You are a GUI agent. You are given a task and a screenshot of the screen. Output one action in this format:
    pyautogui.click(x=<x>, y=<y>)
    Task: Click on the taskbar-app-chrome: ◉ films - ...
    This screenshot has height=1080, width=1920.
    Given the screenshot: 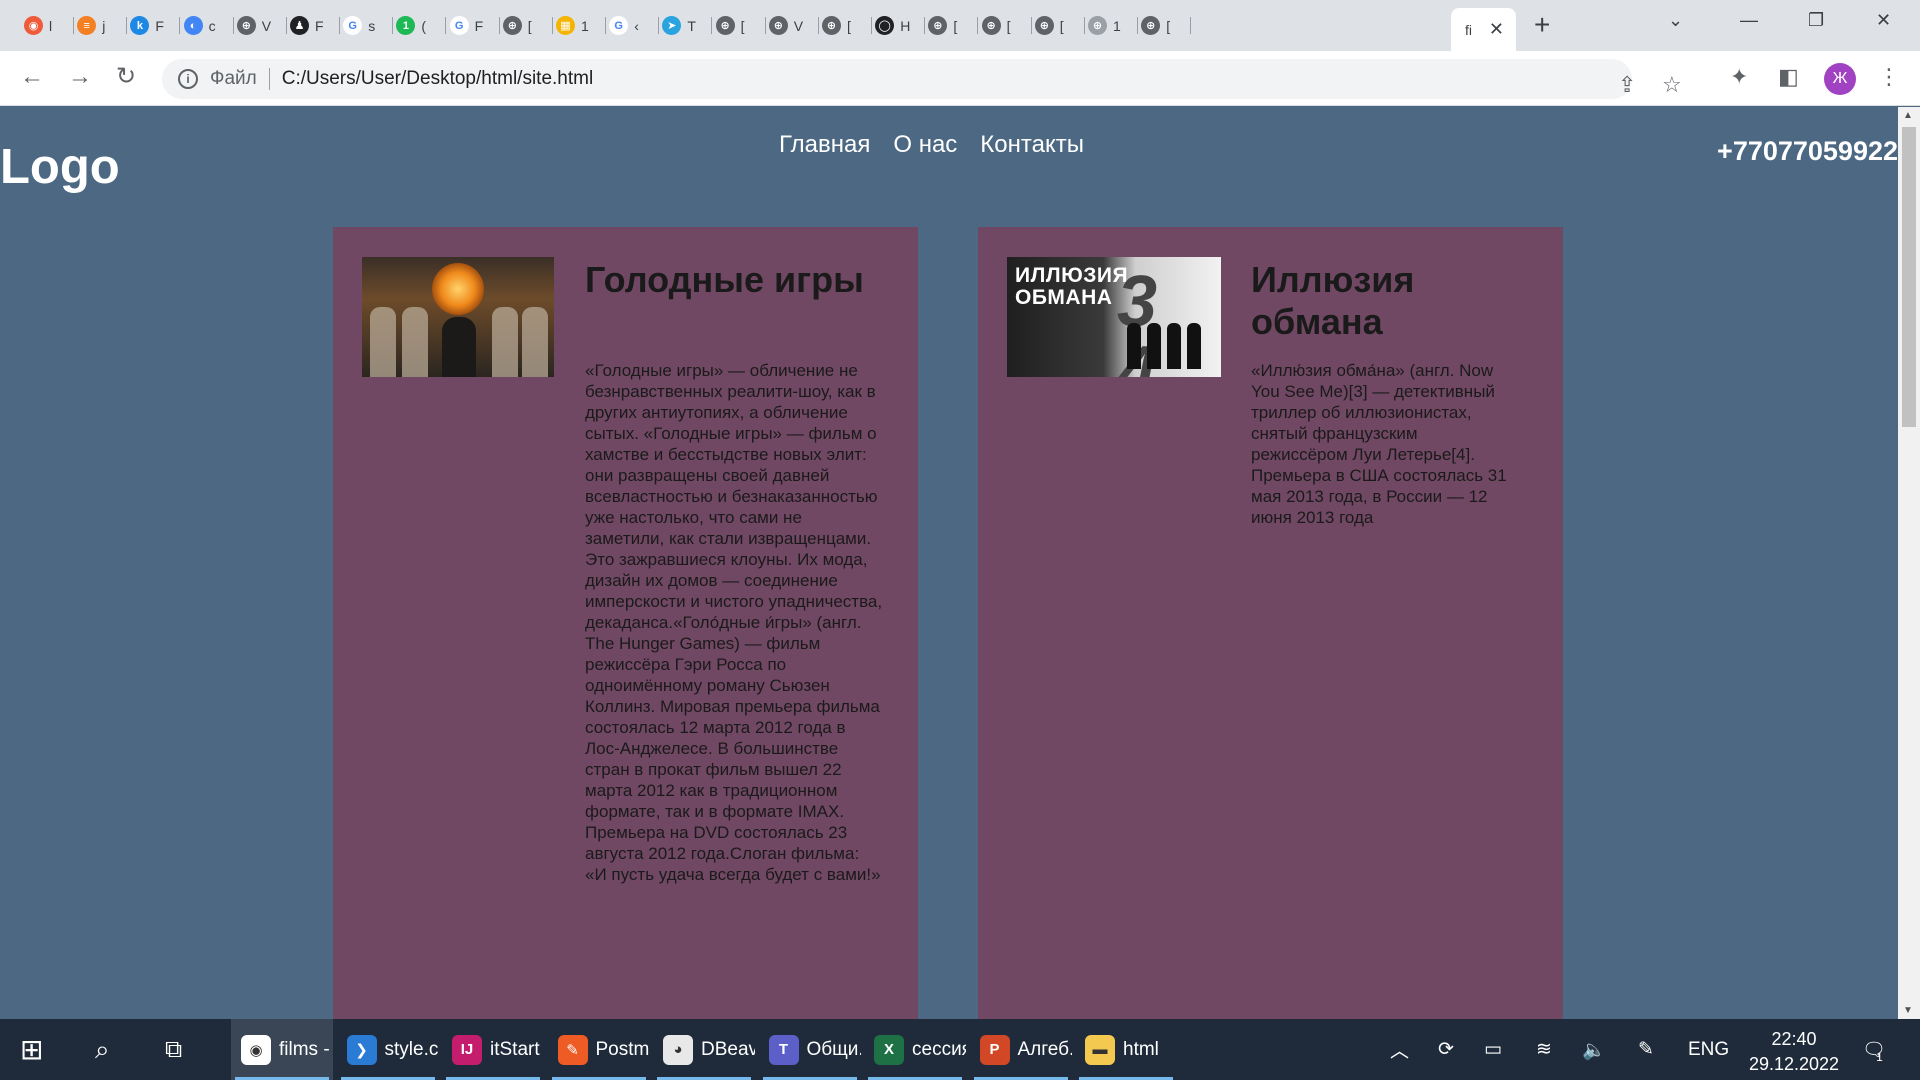 What is the action you would take?
    pyautogui.click(x=282, y=1049)
    